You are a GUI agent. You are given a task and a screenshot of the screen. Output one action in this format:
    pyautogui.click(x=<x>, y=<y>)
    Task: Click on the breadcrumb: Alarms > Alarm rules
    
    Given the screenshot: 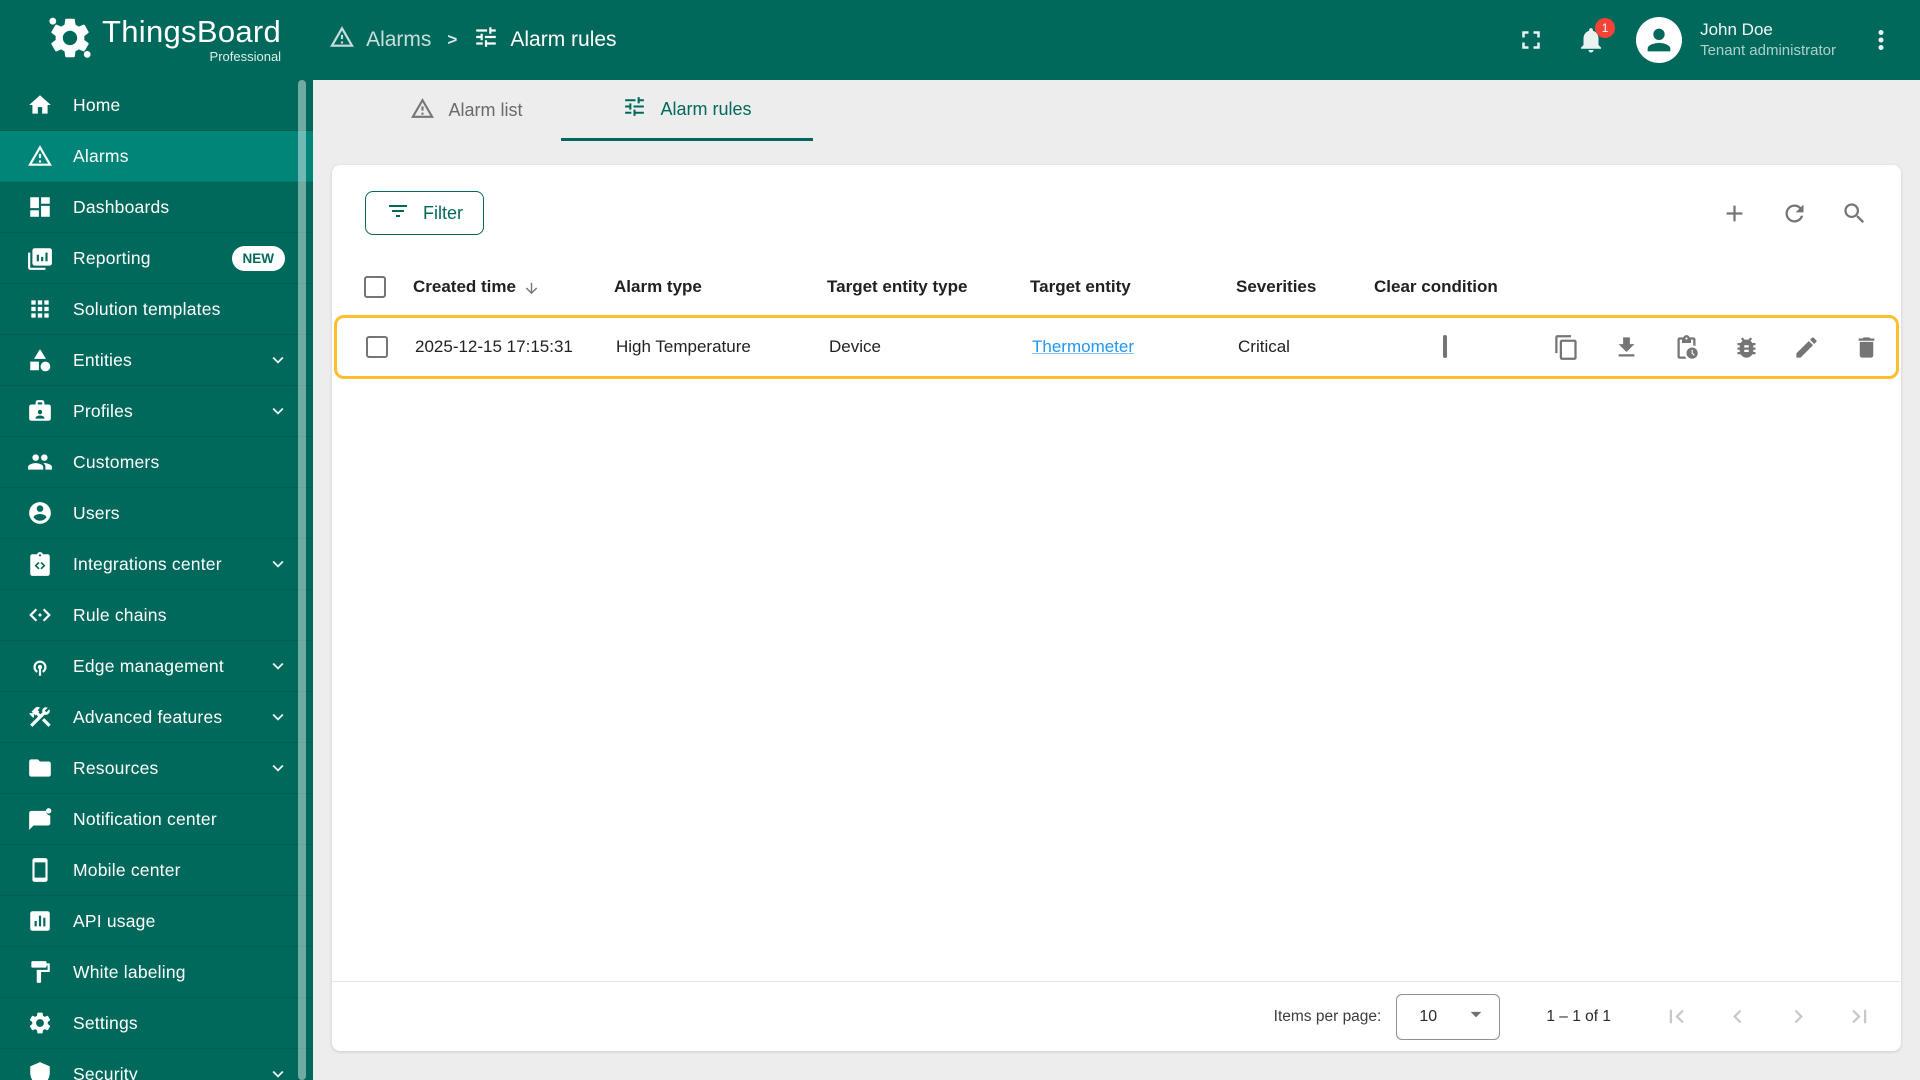 What is the action you would take?
    pyautogui.click(x=473, y=40)
    